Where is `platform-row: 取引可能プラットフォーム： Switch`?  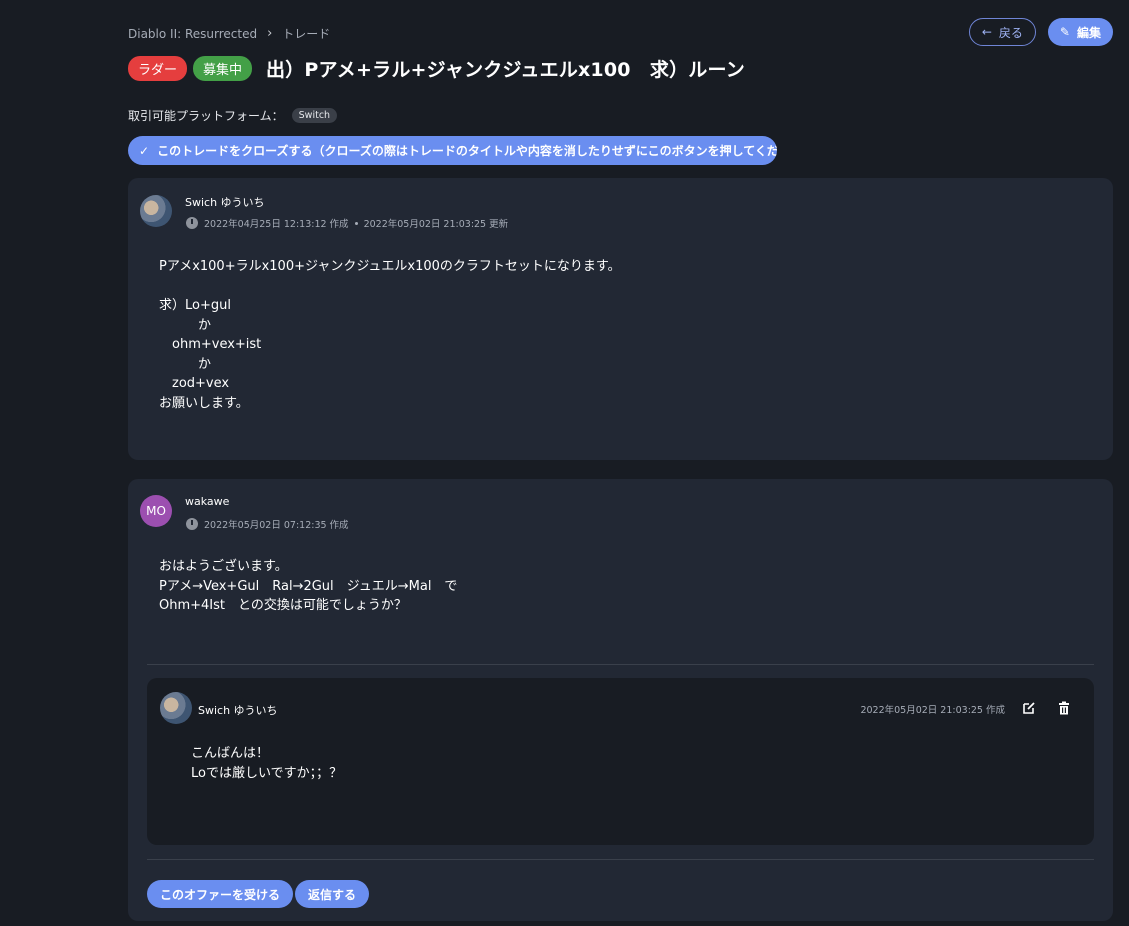 platform-row: 取引可能プラットフォーム： Switch is located at coordinates (233, 115).